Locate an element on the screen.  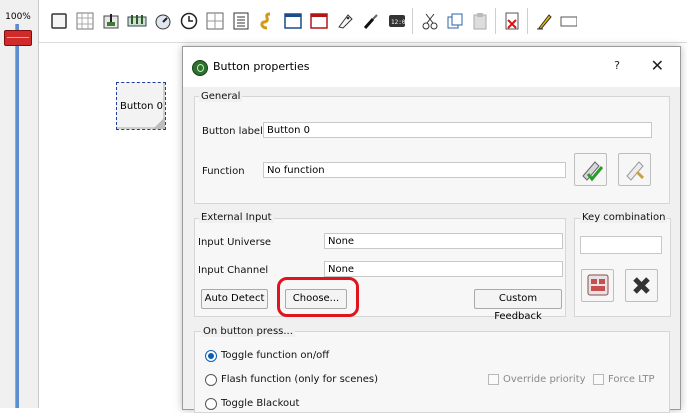
toolbar: 12:00 is located at coordinates (363, 21).